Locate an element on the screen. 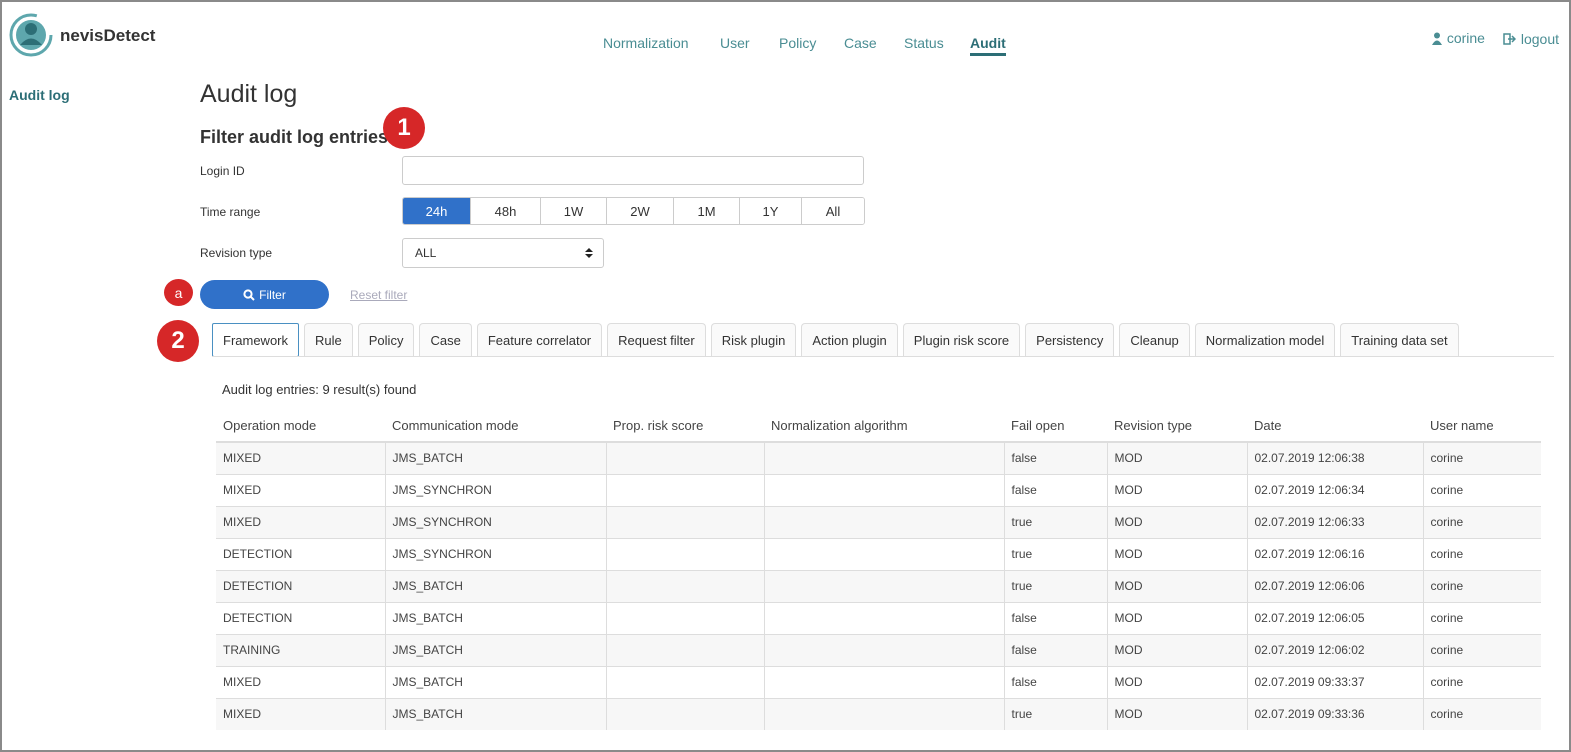 The image size is (1571, 752). tab-persistency: Persistency is located at coordinates (1070, 340).